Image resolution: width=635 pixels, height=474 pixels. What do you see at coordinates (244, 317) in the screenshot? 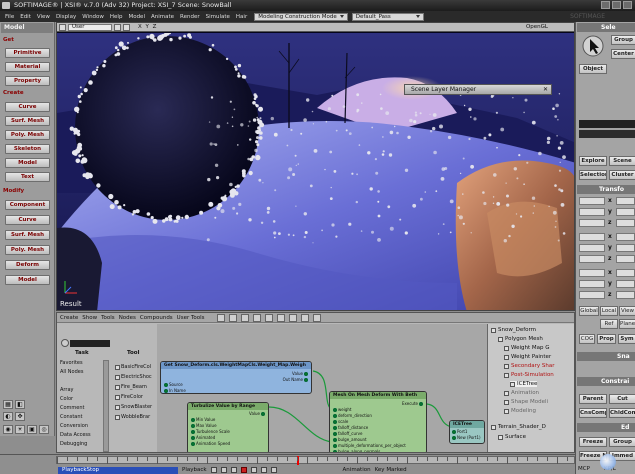
I see `pin-icon` at bounding box center [244, 317].